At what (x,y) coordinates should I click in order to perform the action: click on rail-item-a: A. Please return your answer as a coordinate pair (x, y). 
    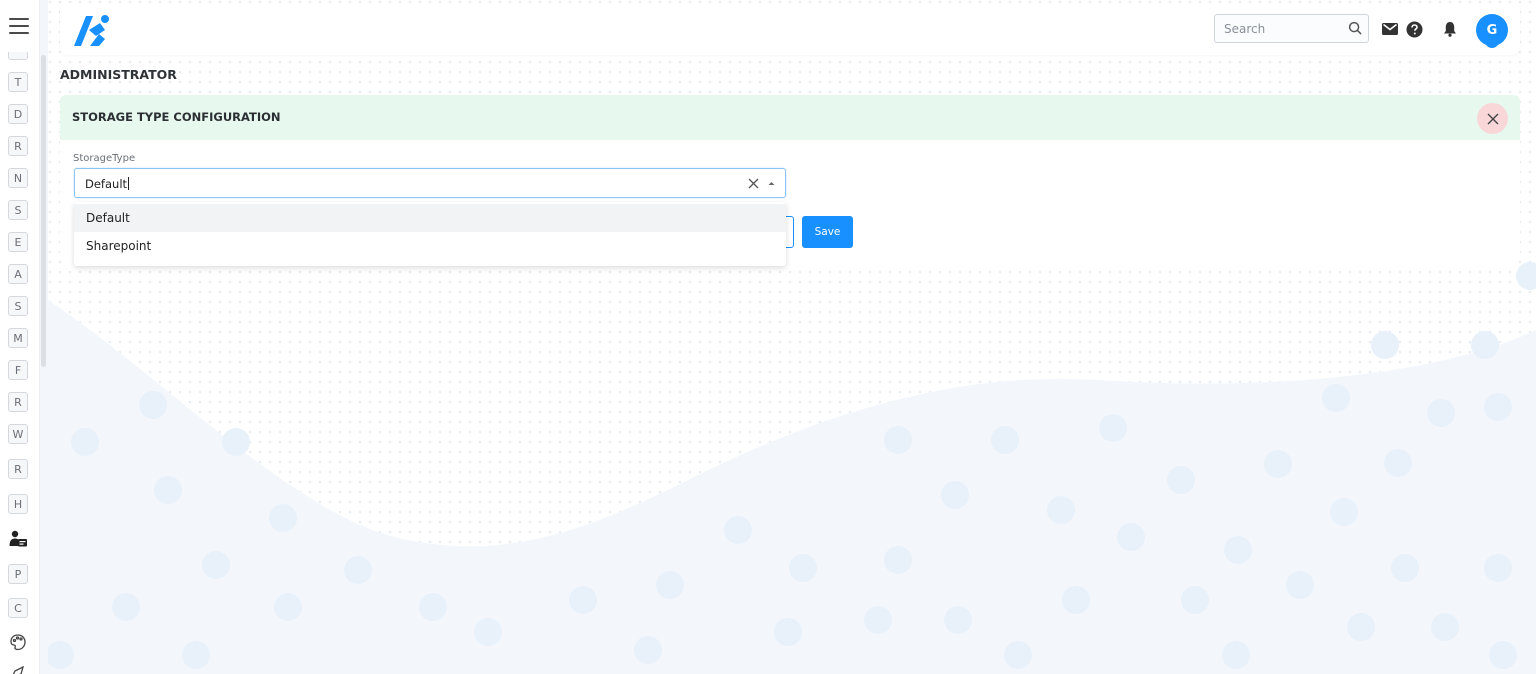
    Looking at the image, I should click on (18, 274).